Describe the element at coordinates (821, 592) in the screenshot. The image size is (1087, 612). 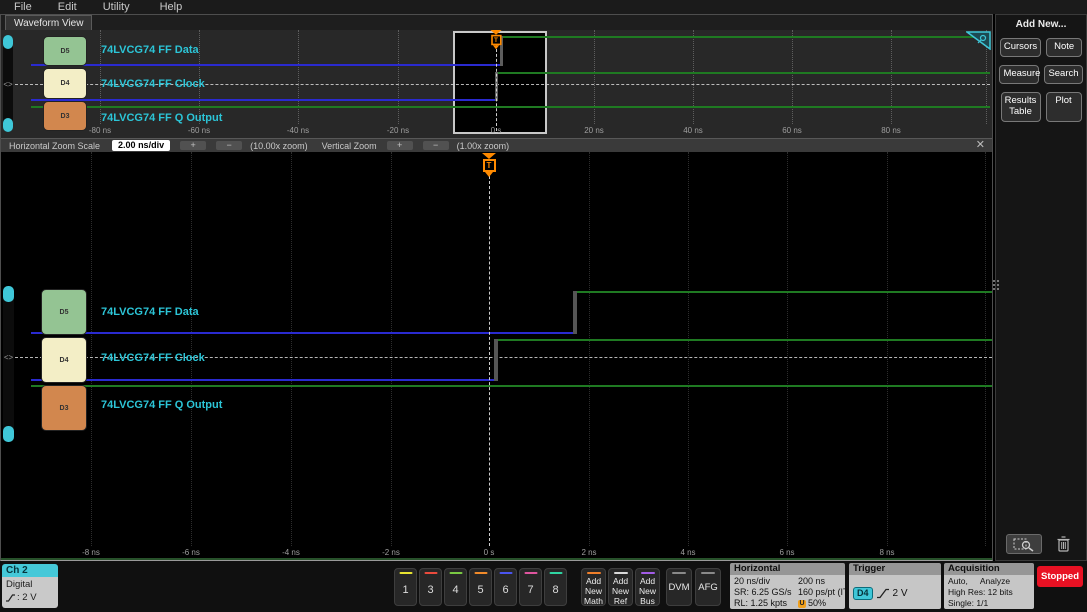
I see `resolution: 160 ps/pt (IT)` at that location.